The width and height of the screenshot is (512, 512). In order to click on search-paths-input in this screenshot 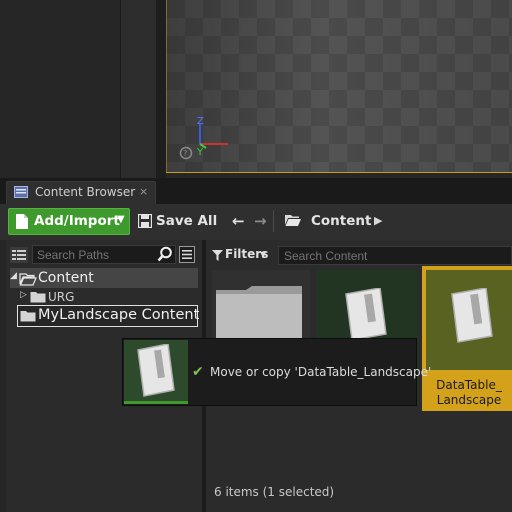, I will do `click(104, 254)`.